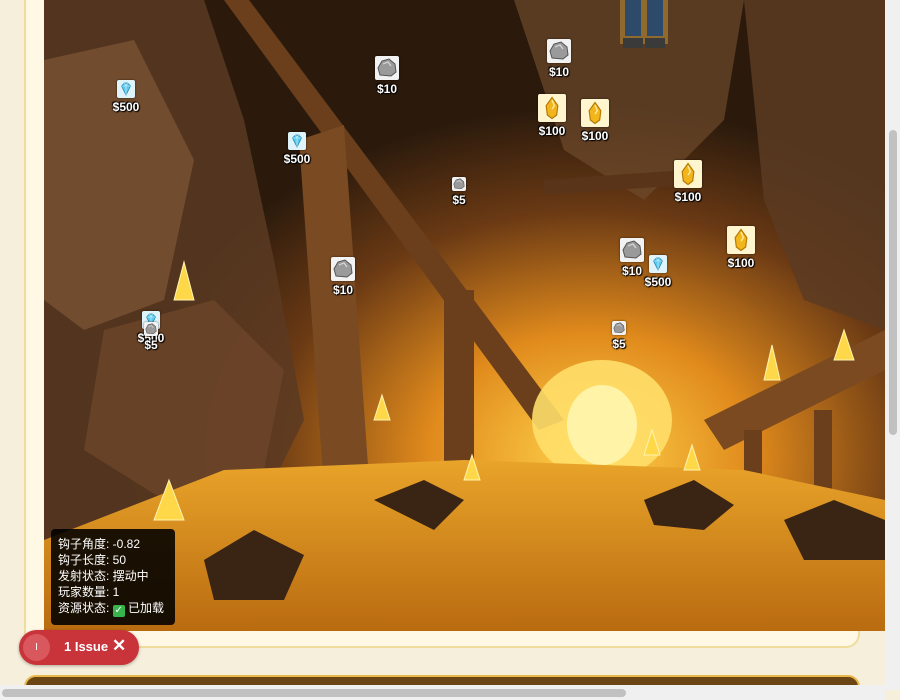 This screenshot has height=700, width=900. Describe the element at coordinates (86, 646) in the screenshot. I see `issue-label: 1 Issue` at that location.